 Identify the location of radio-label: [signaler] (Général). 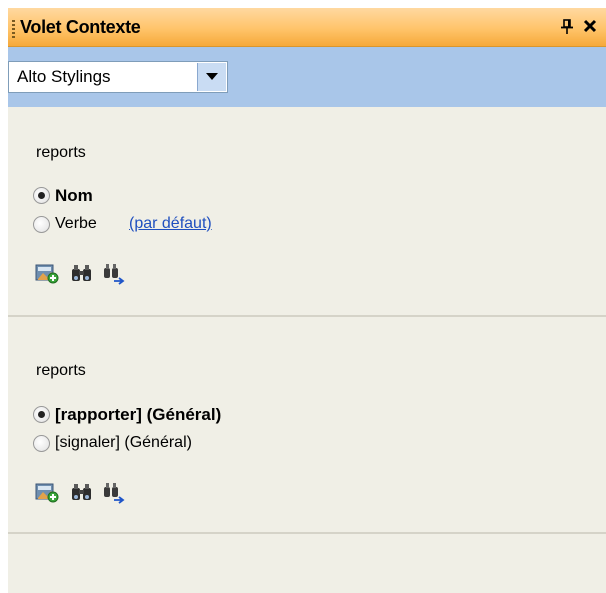
(123, 442).